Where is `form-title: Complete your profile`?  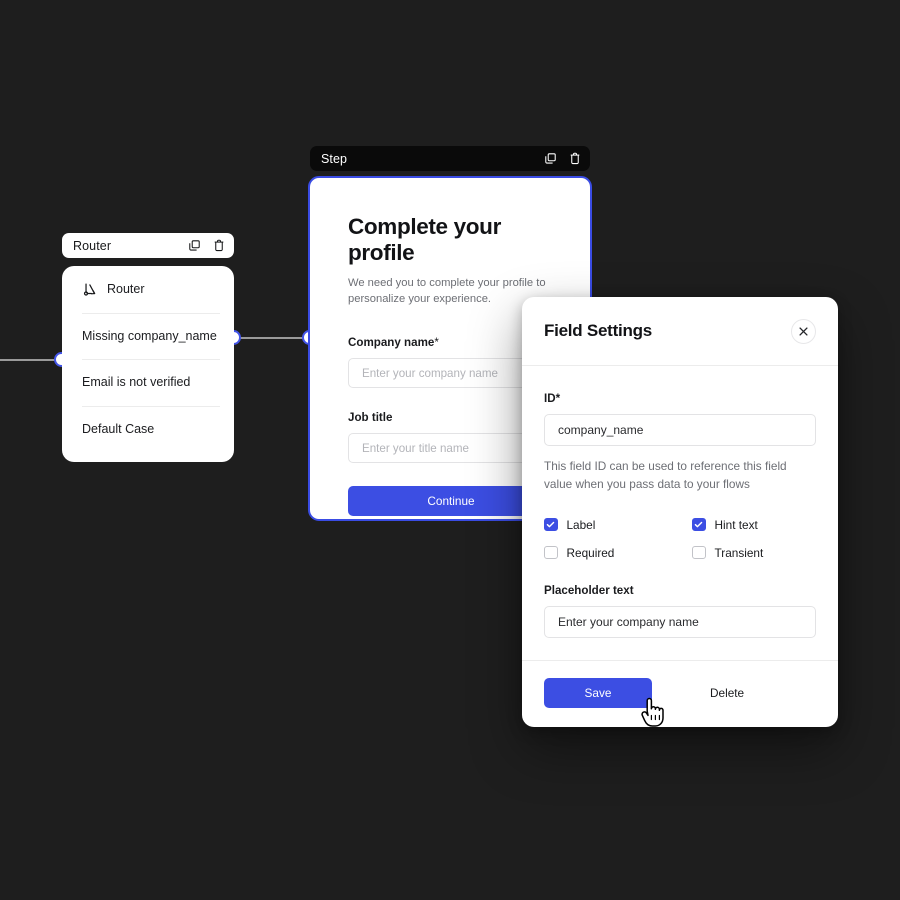 form-title: Complete your profile is located at coordinates (424, 239).